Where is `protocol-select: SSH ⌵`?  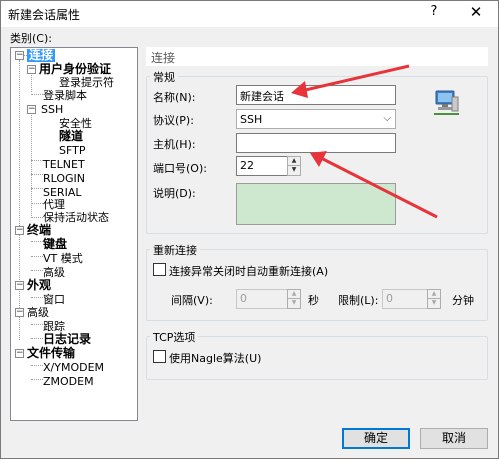
protocol-select: SSH ⌵ is located at coordinates (316, 119).